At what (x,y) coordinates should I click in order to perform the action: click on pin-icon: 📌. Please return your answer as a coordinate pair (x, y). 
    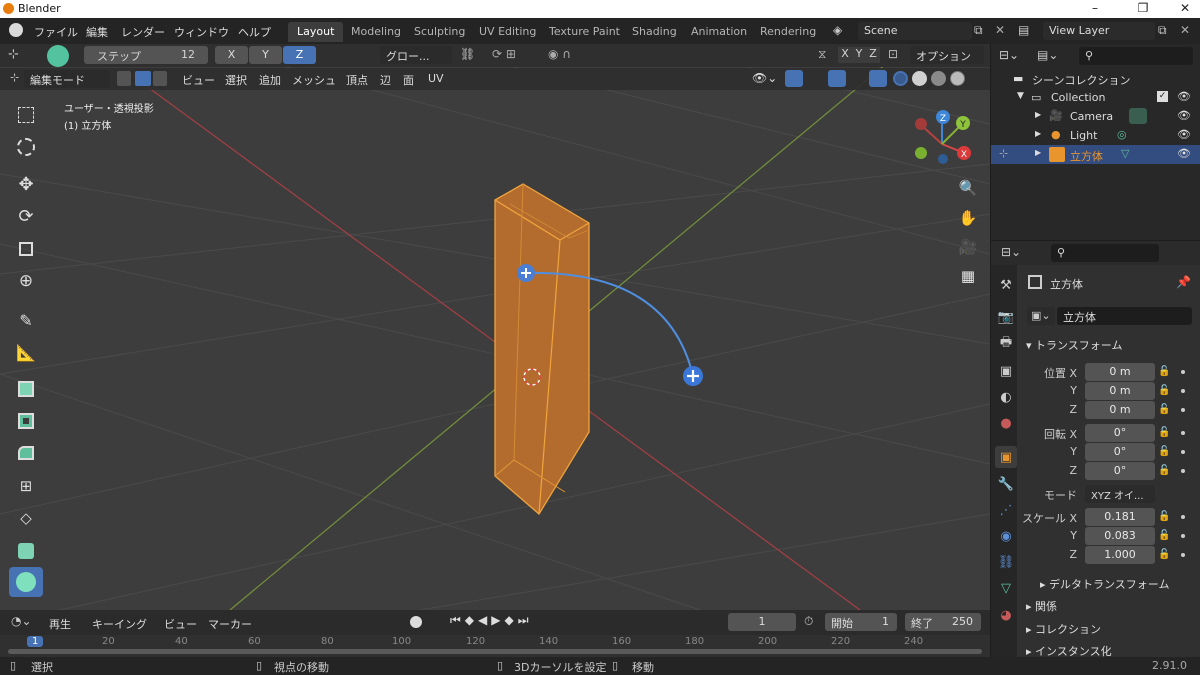
    Looking at the image, I should click on (1183, 282).